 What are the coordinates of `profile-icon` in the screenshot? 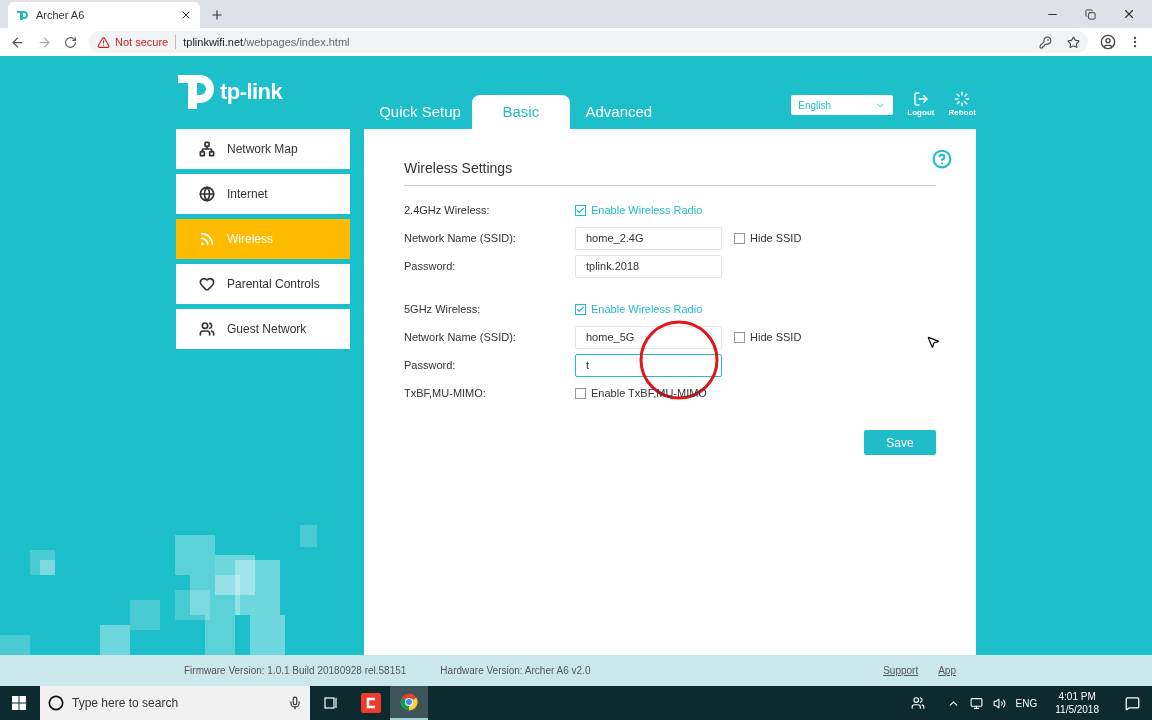 It's located at (1108, 42).